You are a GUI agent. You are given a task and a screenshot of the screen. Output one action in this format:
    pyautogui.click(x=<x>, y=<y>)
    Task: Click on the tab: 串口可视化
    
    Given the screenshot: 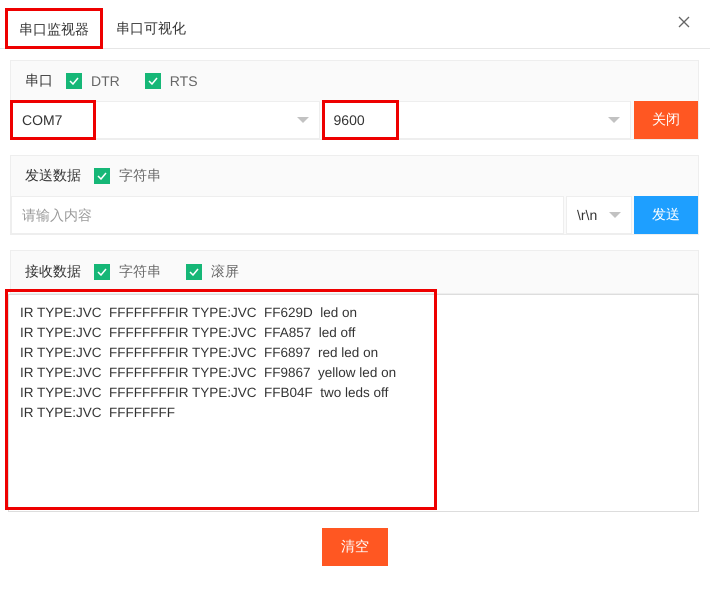 What is the action you would take?
    pyautogui.click(x=151, y=28)
    